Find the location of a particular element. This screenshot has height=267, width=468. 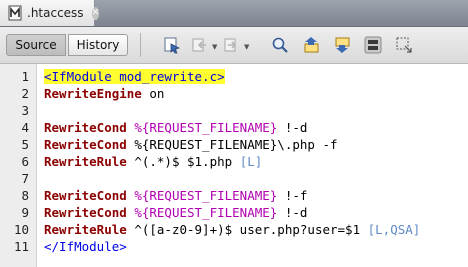

source-button: Source is located at coordinates (36, 45).